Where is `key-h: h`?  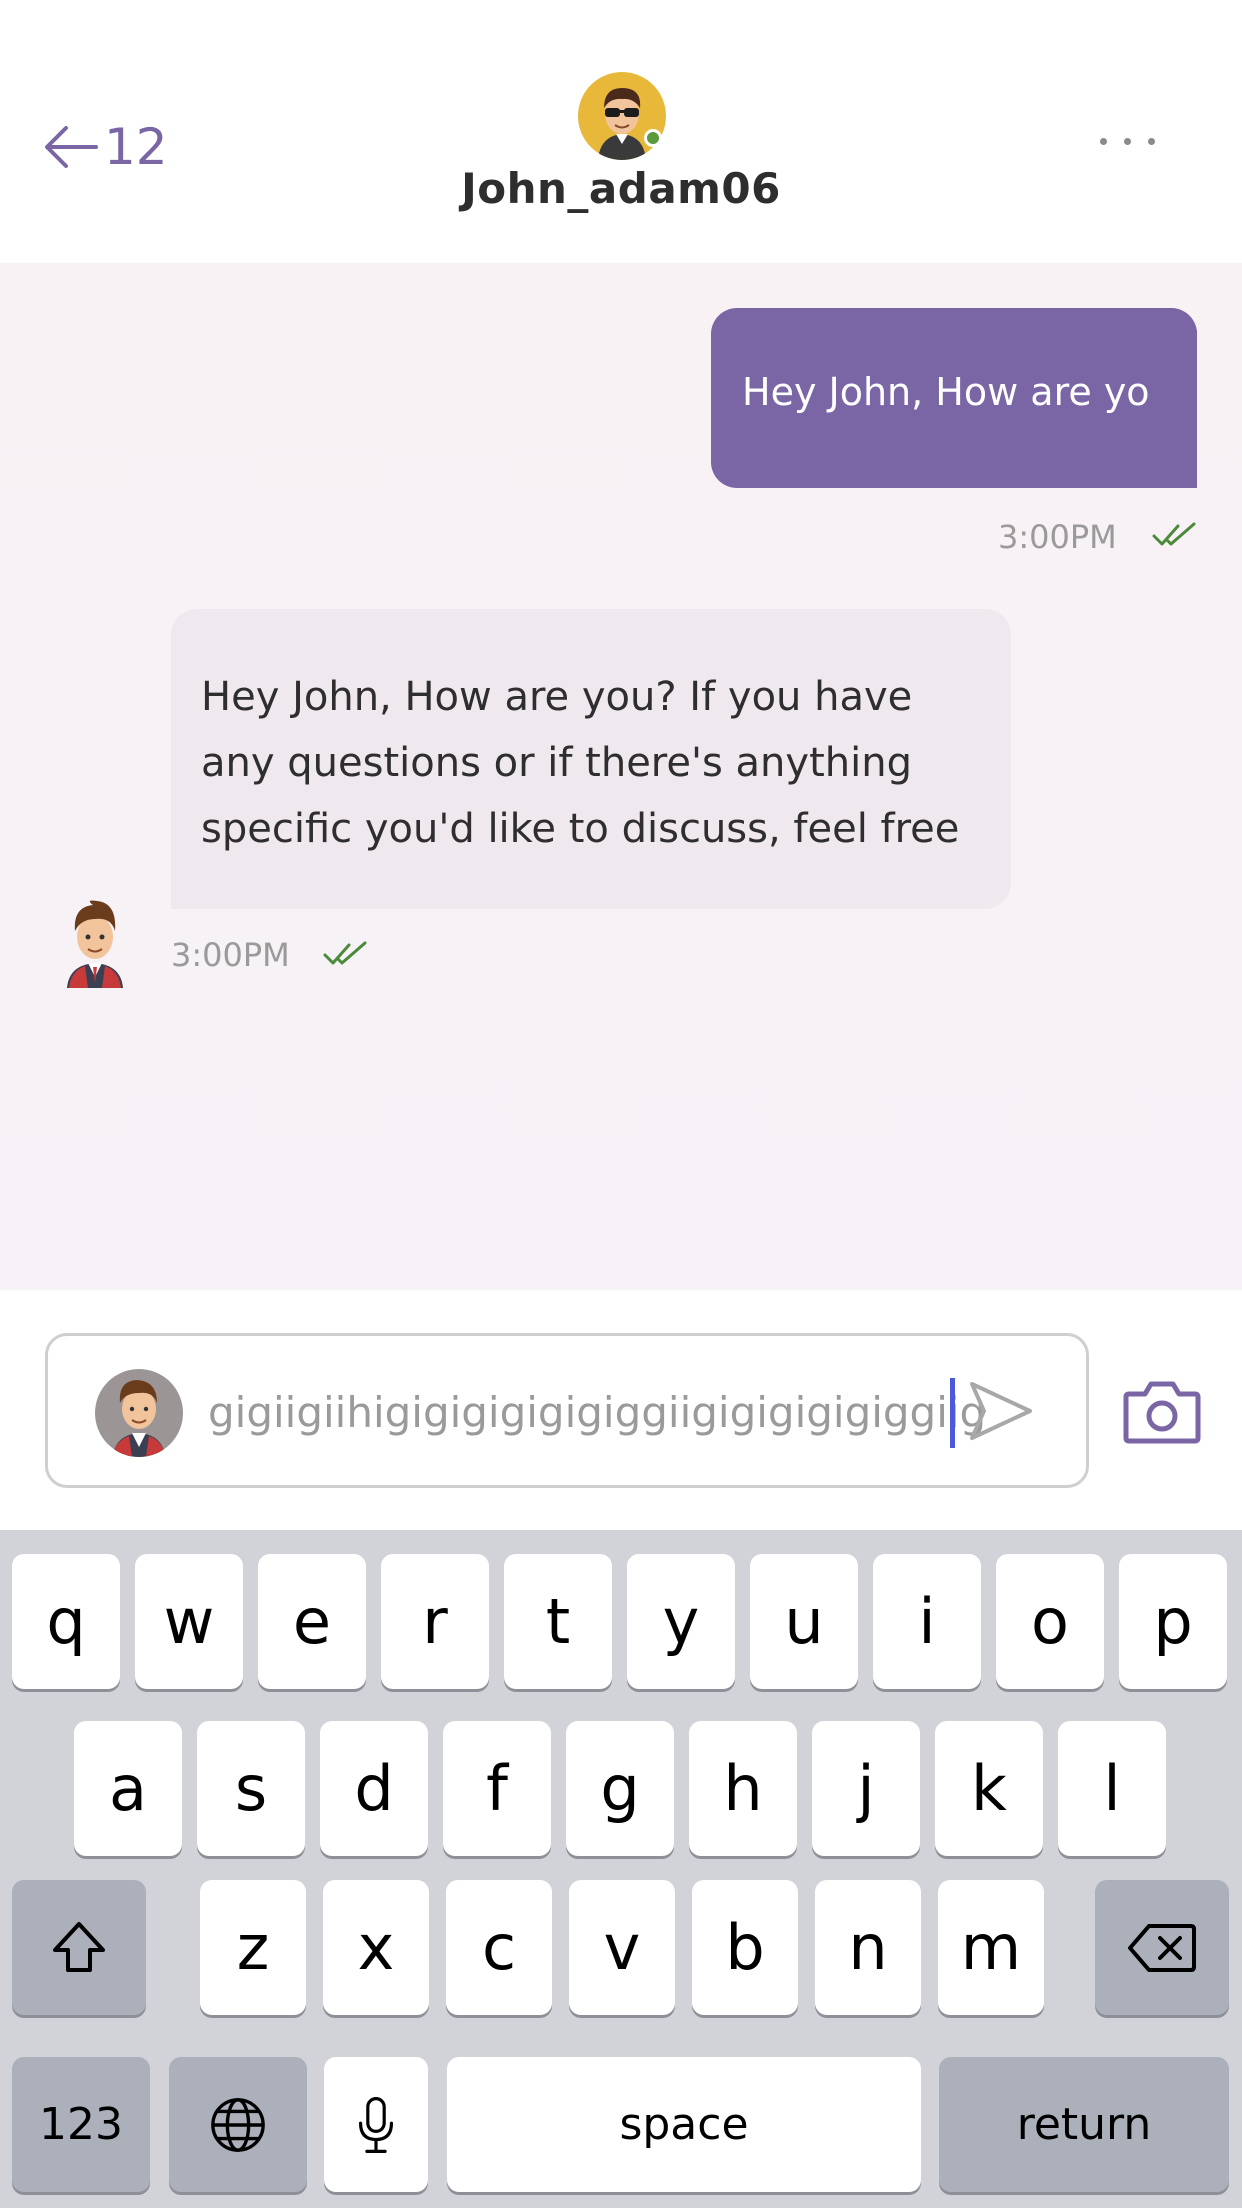
key-h: h is located at coordinates (743, 1788).